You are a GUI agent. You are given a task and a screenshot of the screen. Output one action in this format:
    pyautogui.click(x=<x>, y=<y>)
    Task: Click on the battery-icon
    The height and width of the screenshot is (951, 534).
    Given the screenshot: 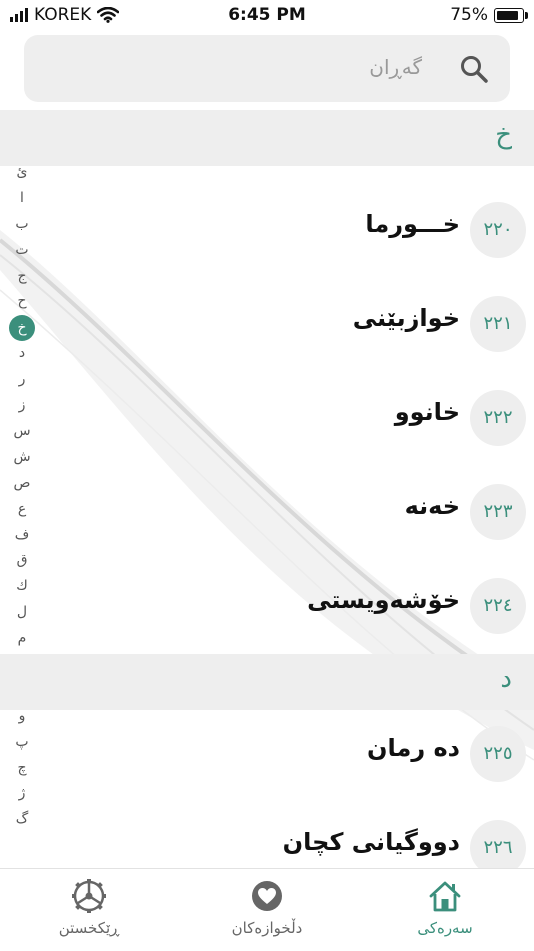 What is the action you would take?
    pyautogui.click(x=511, y=15)
    